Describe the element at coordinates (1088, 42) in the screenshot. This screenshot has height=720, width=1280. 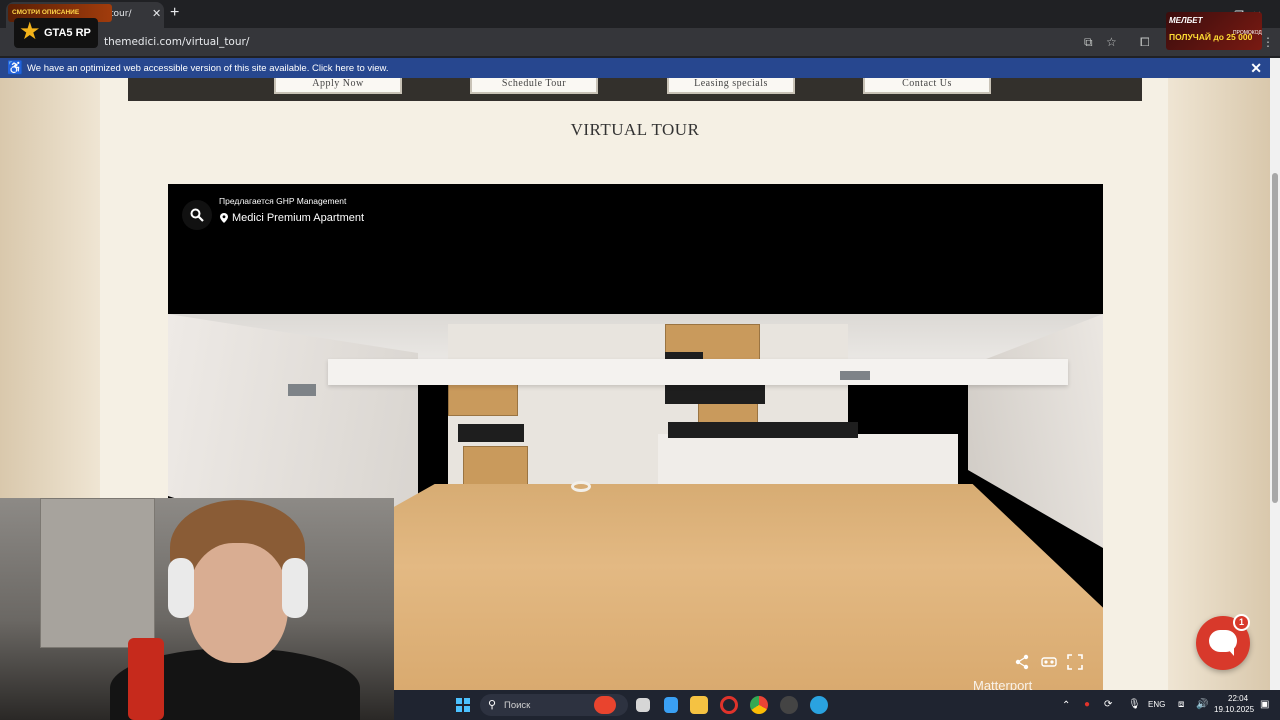
I see `translate-icon: ⧉` at that location.